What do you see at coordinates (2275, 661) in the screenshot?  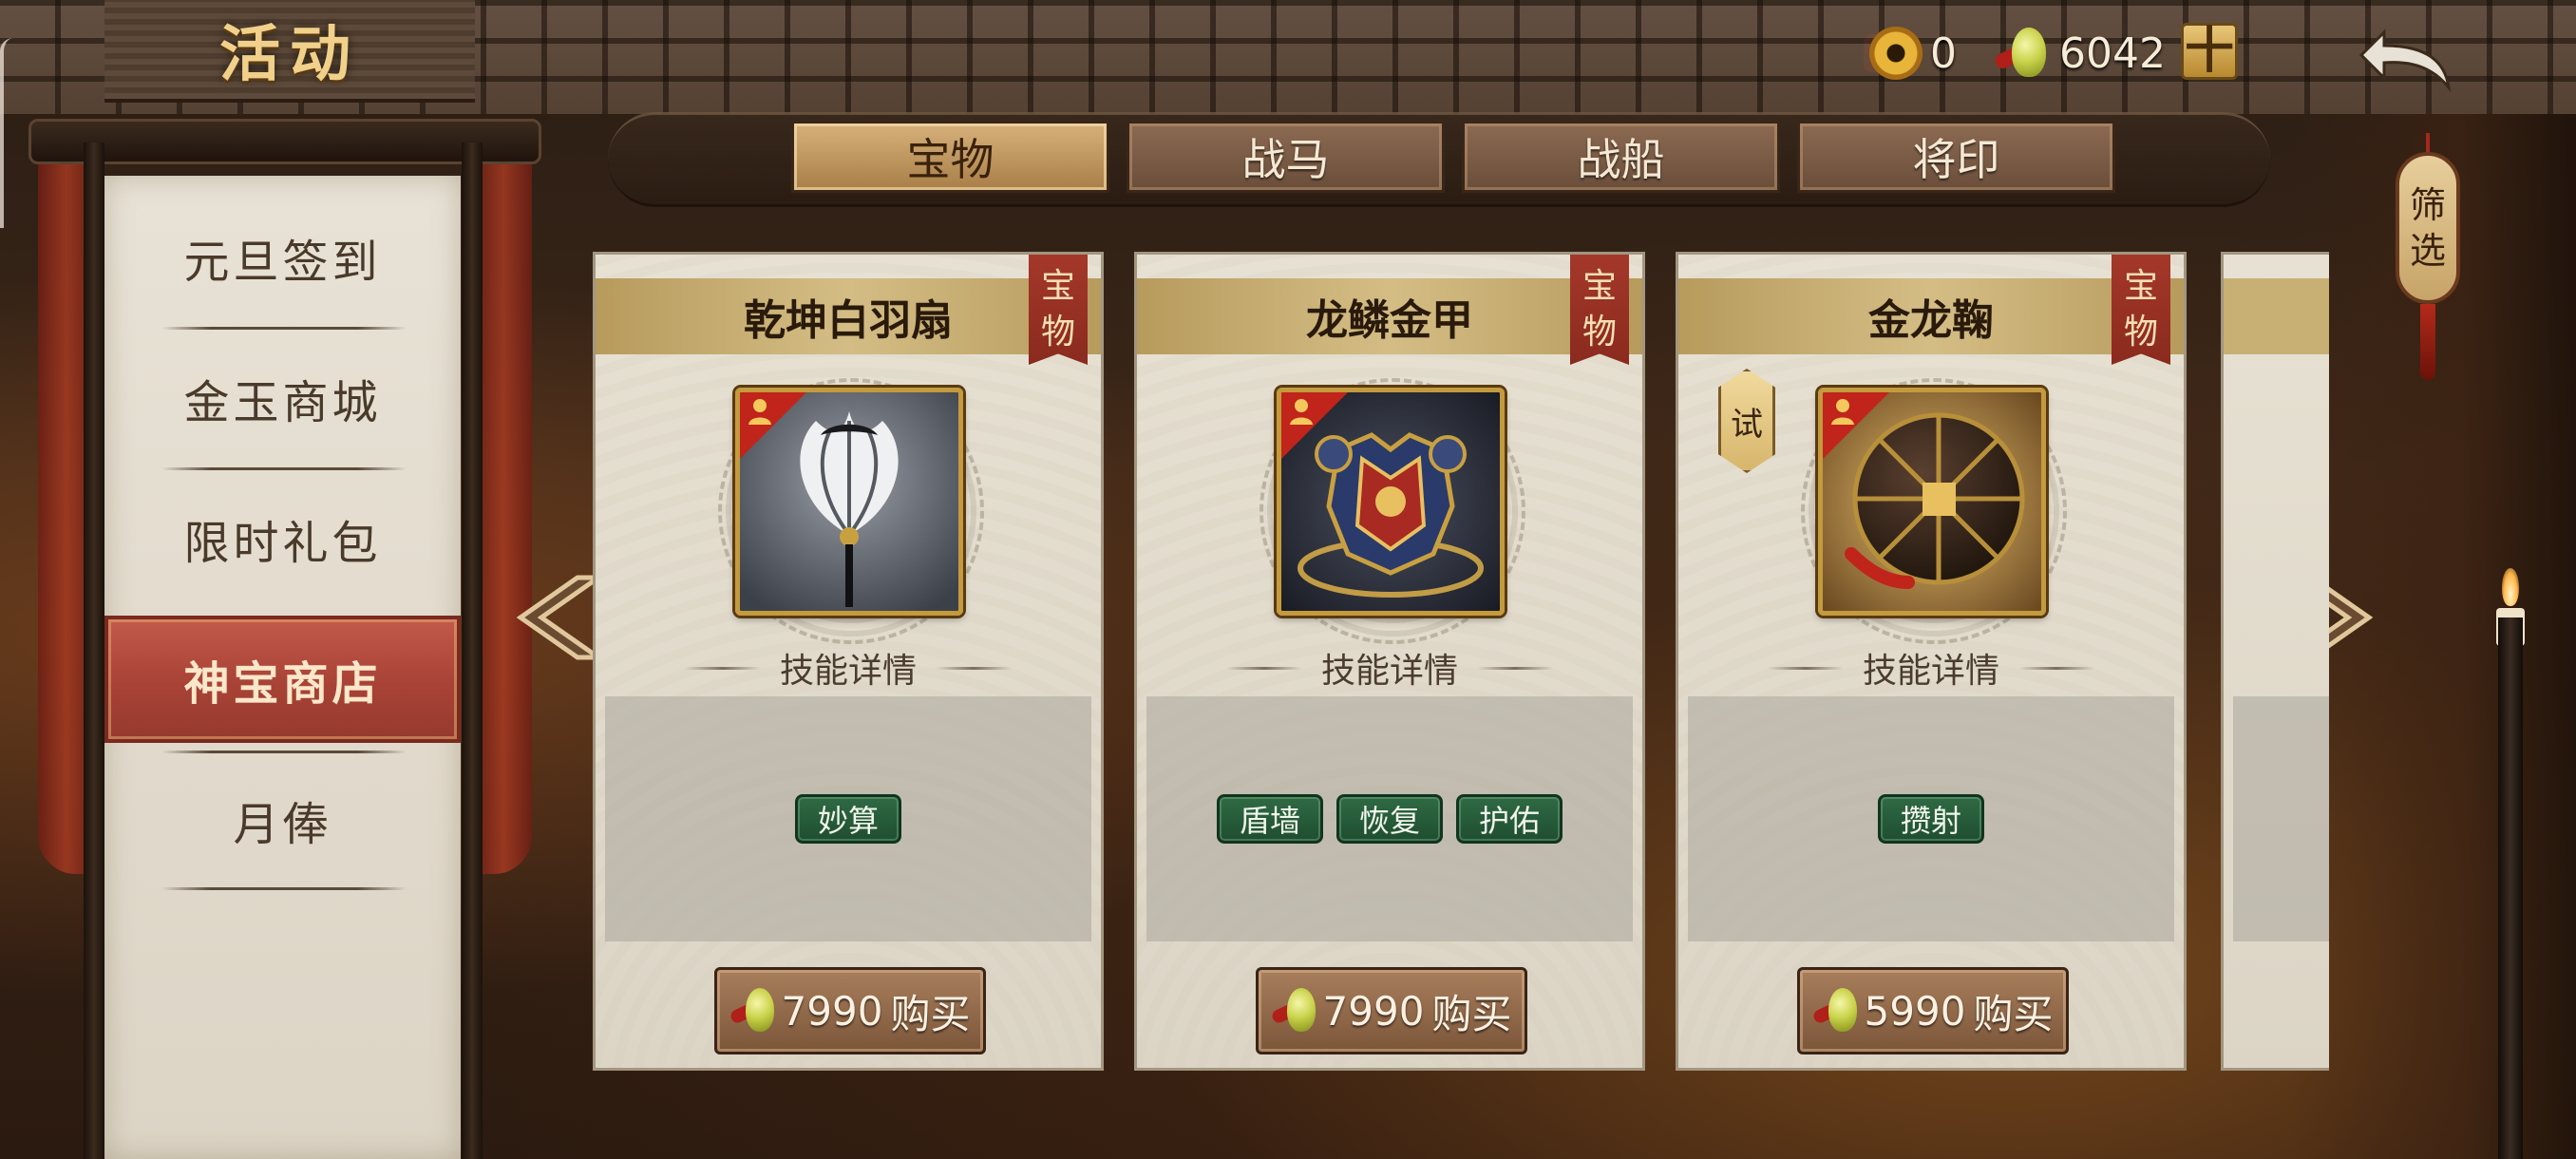 I see `treasure-card-partial` at bounding box center [2275, 661].